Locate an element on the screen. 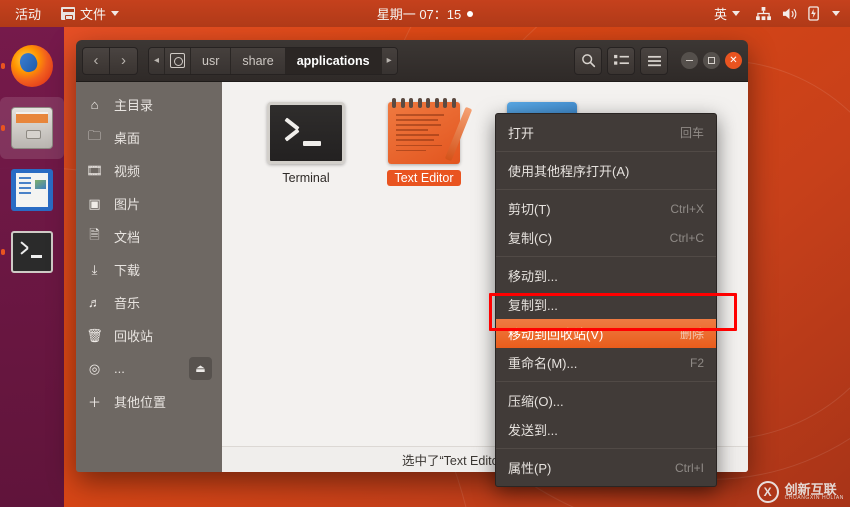 Image resolution: width=850 pixels, height=507 pixels. eject-icon: ⏏ is located at coordinates (200, 369).